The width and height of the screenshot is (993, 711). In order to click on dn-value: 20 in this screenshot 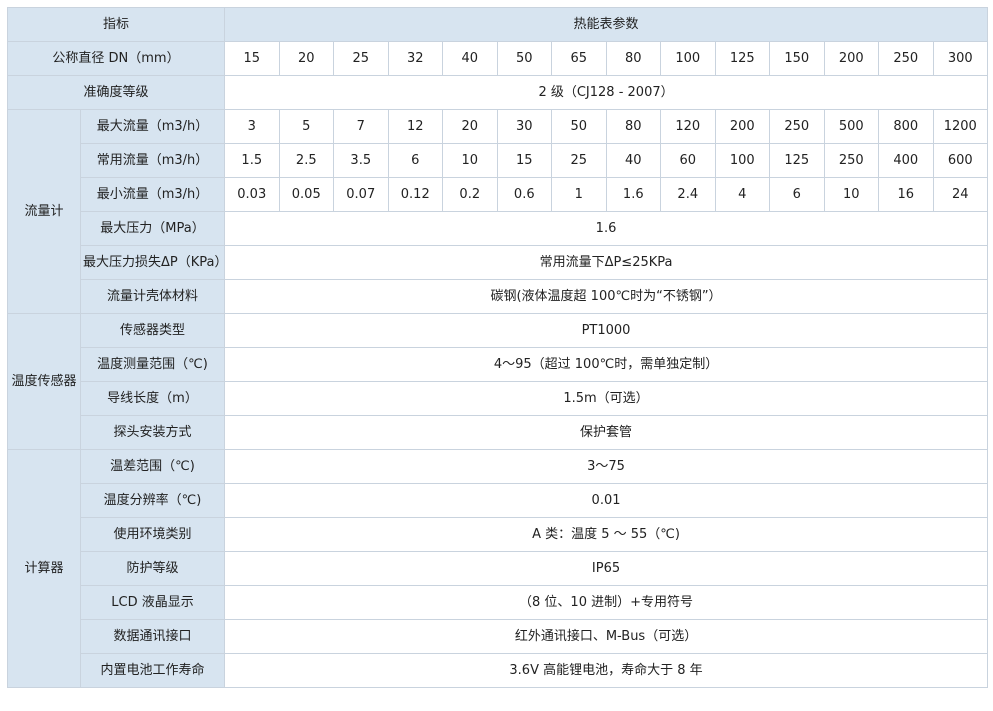, I will do `click(306, 58)`.